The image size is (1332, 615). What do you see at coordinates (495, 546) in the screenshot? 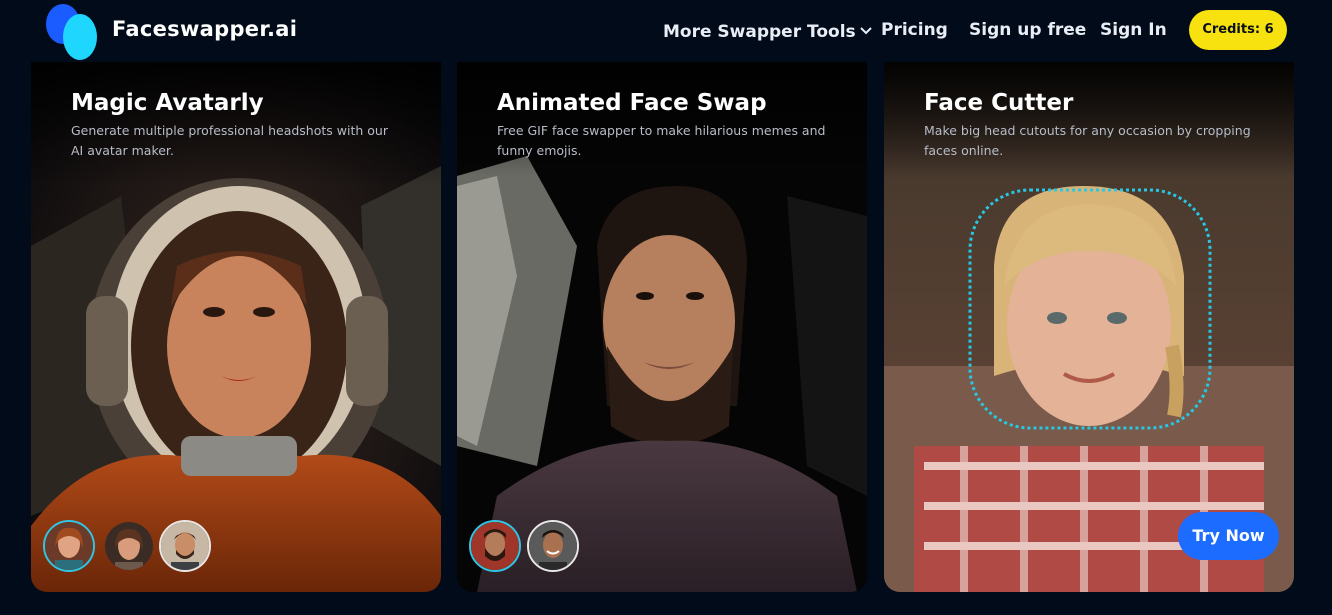
I see `avatar-thumbnail-bearded-man` at bounding box center [495, 546].